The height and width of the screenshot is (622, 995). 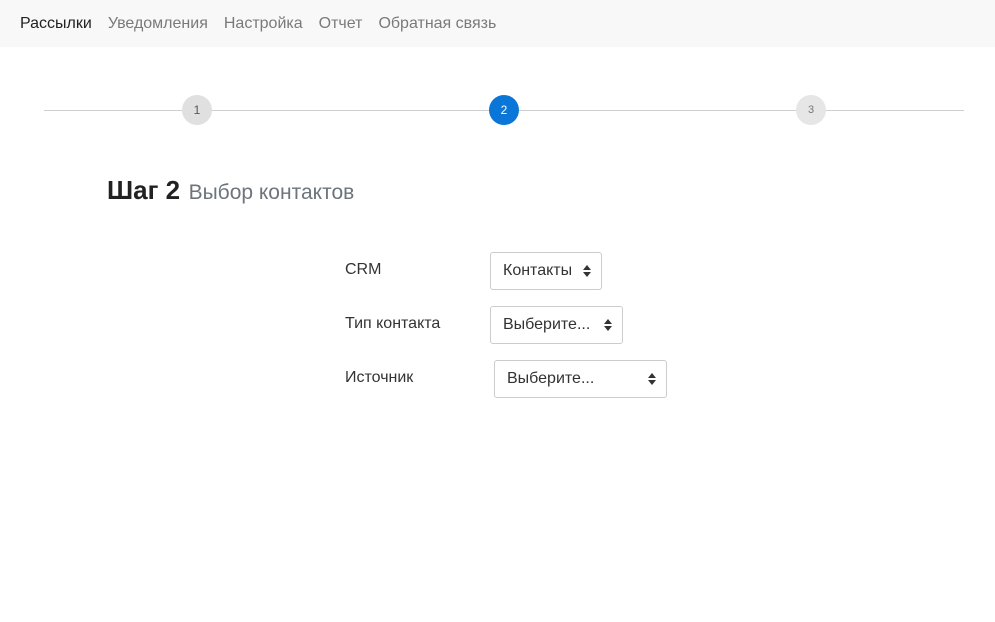 What do you see at coordinates (538, 270) in the screenshot?
I see `crm-select-value: Контакты` at bounding box center [538, 270].